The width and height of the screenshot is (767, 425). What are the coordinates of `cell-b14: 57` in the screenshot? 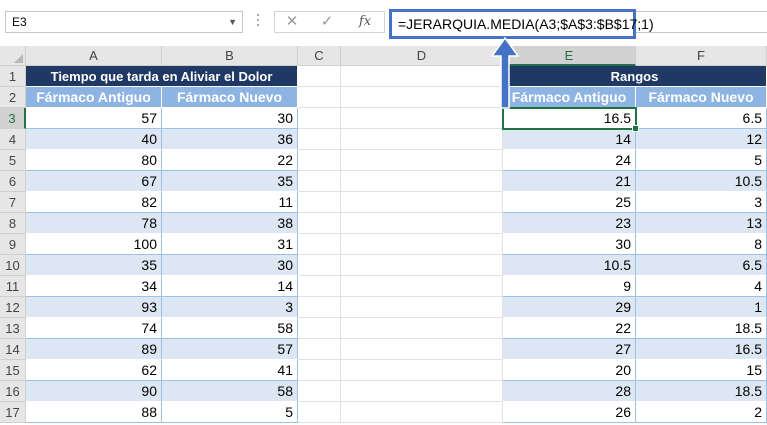 It's located at (230, 349).